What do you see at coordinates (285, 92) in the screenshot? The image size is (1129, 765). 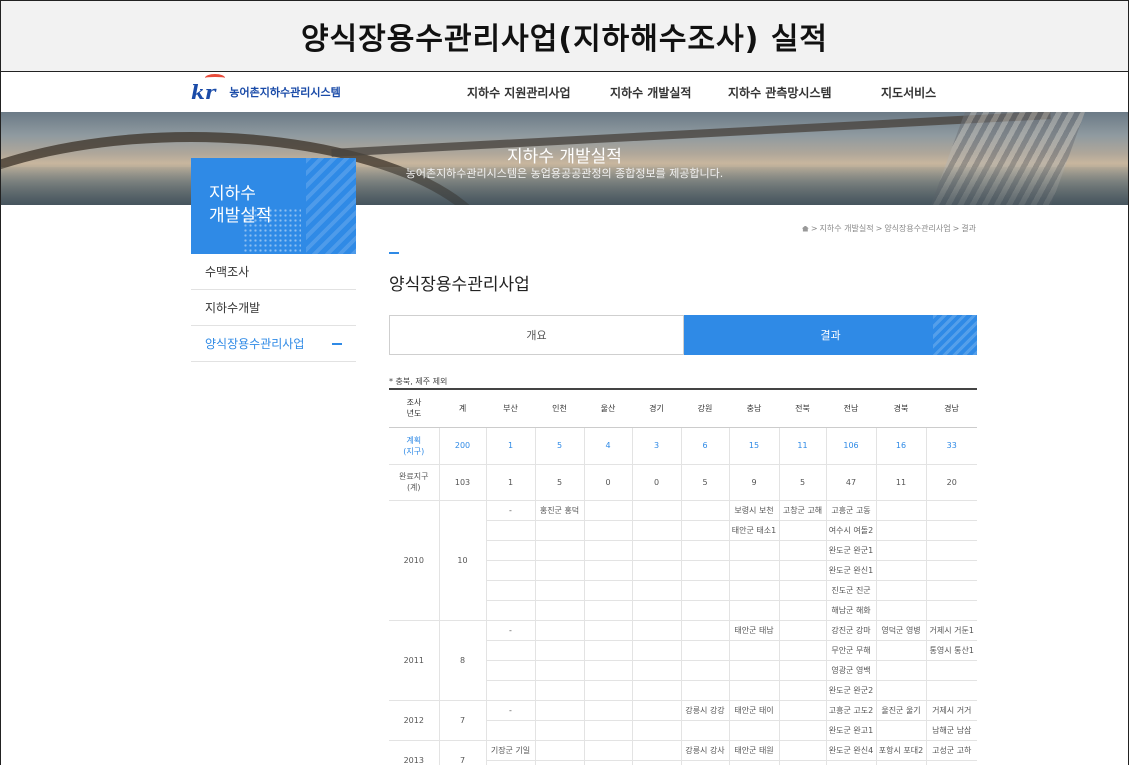 I see `logo-text: 농어촌지하수관리시스템` at bounding box center [285, 92].